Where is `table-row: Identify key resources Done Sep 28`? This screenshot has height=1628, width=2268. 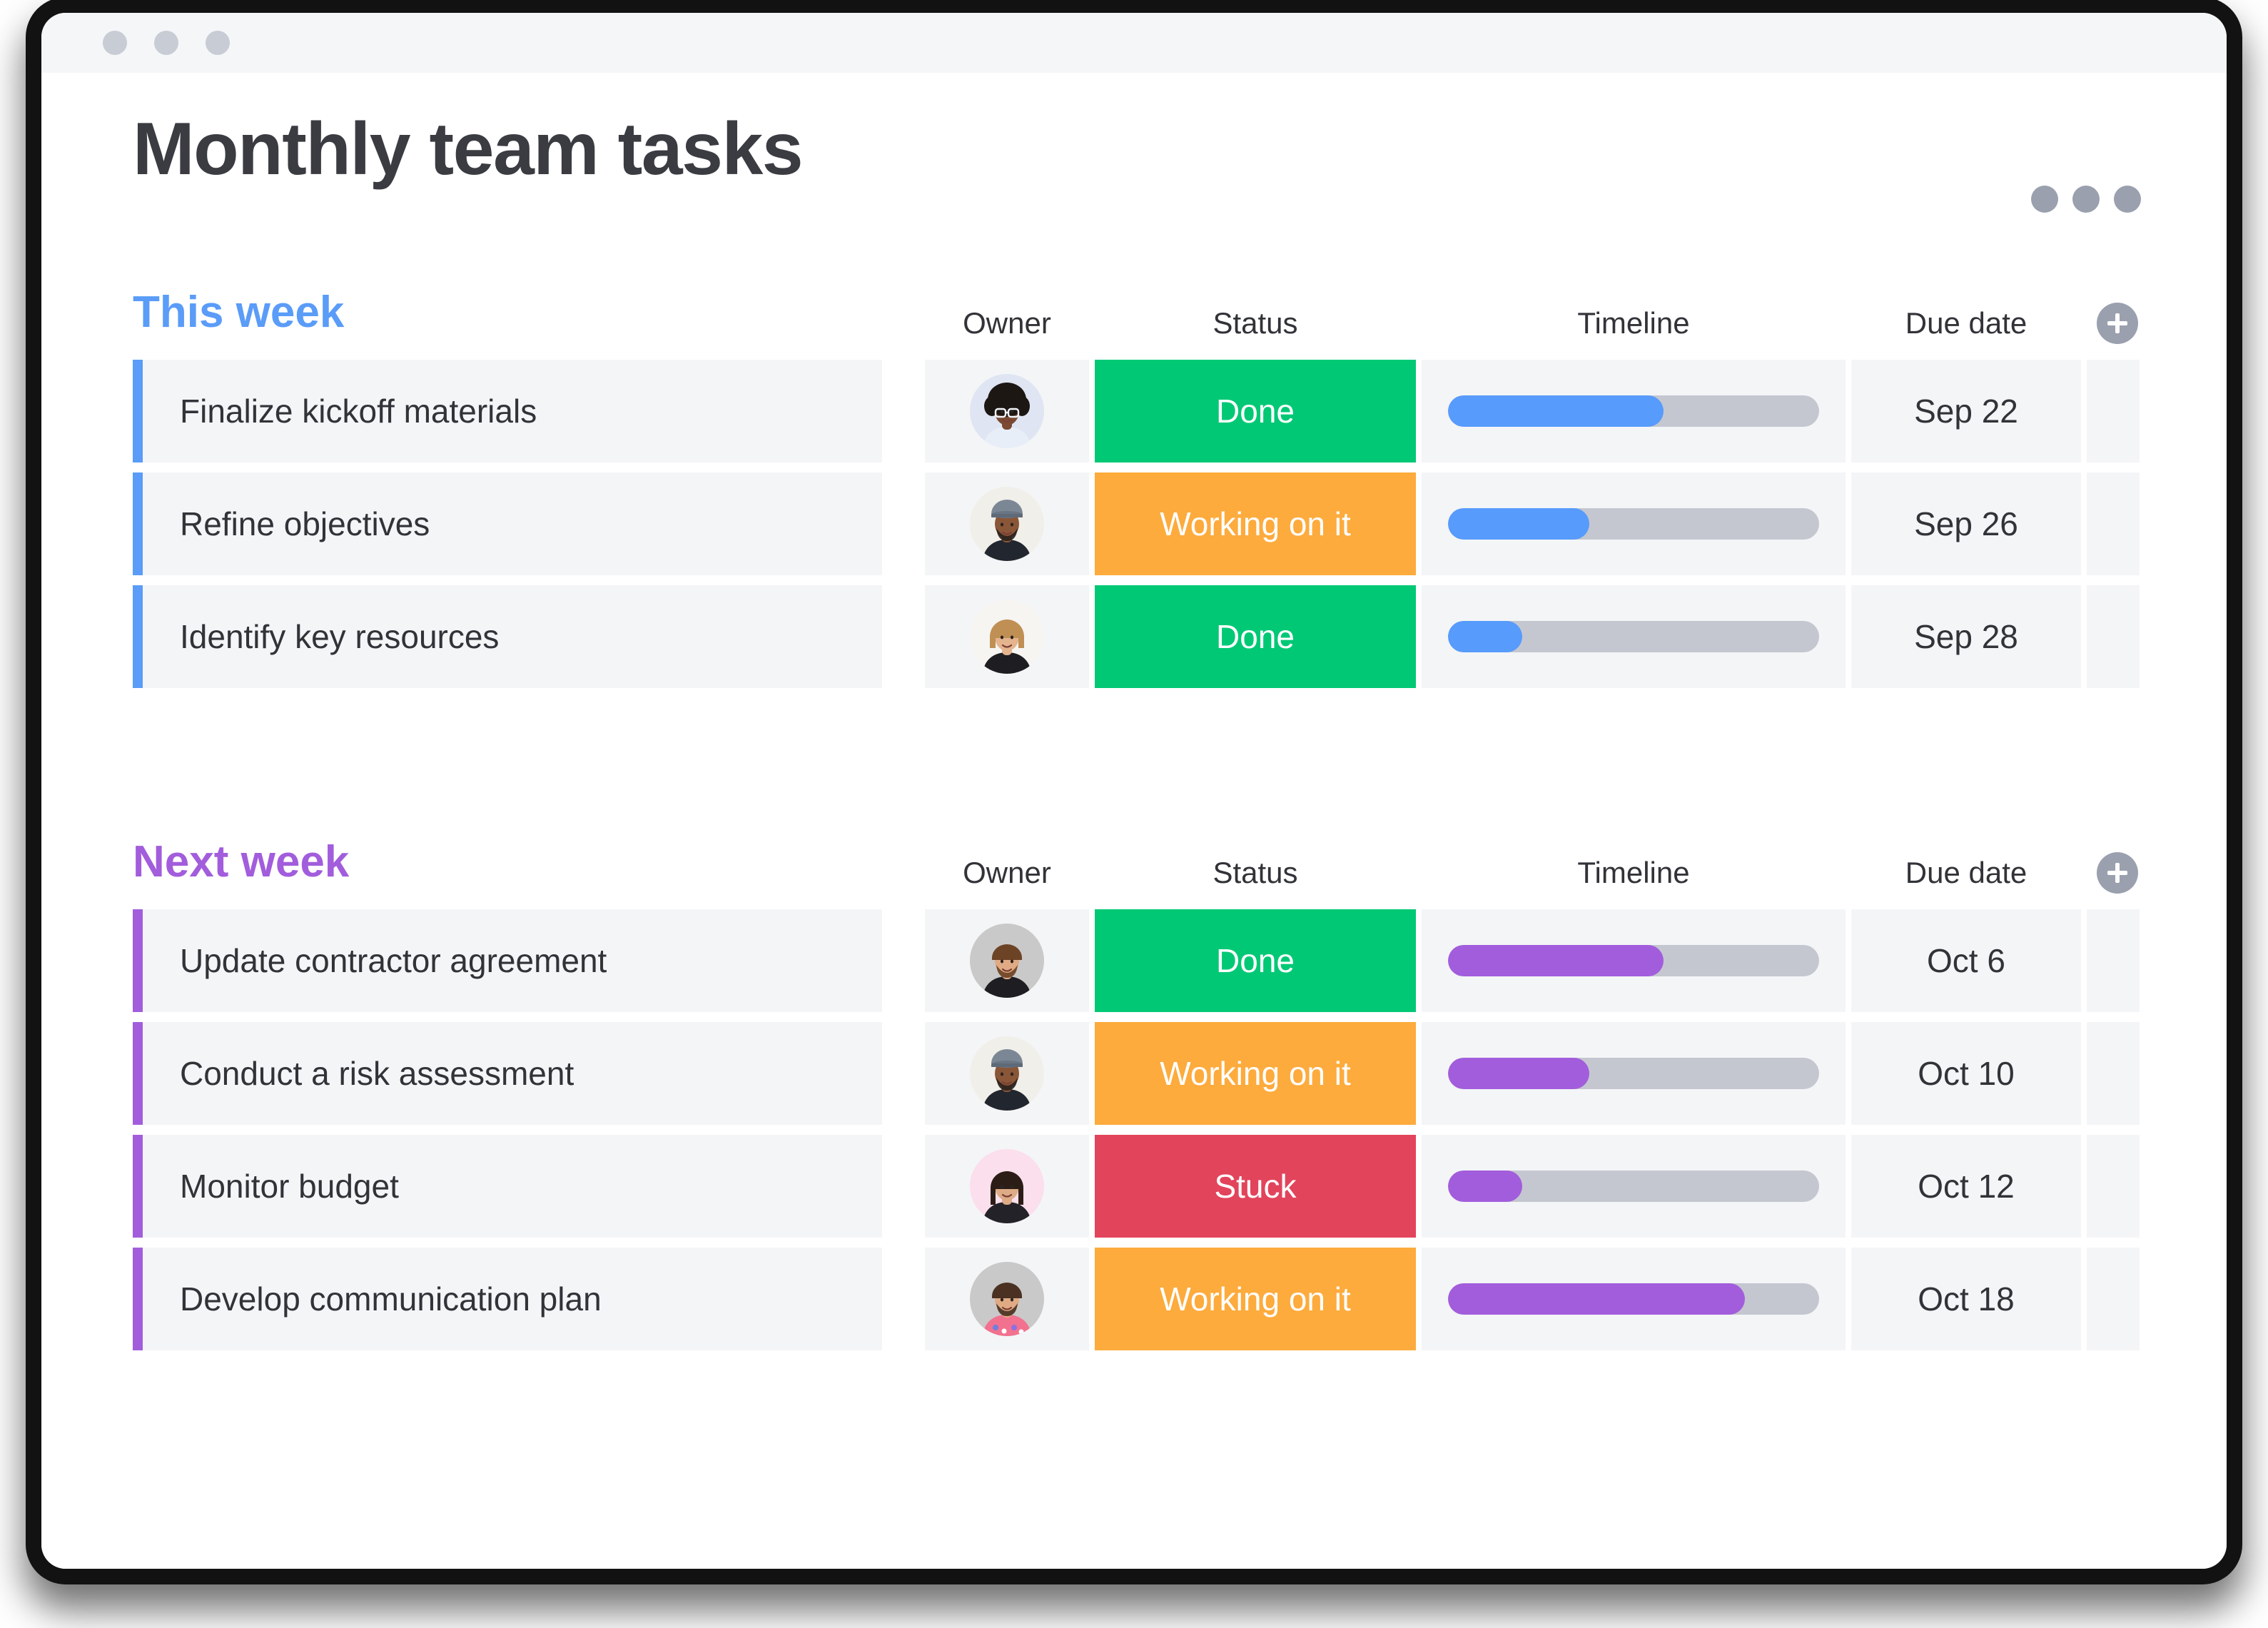 table-row: Identify key resources Done Sep 28 is located at coordinates (1136, 636).